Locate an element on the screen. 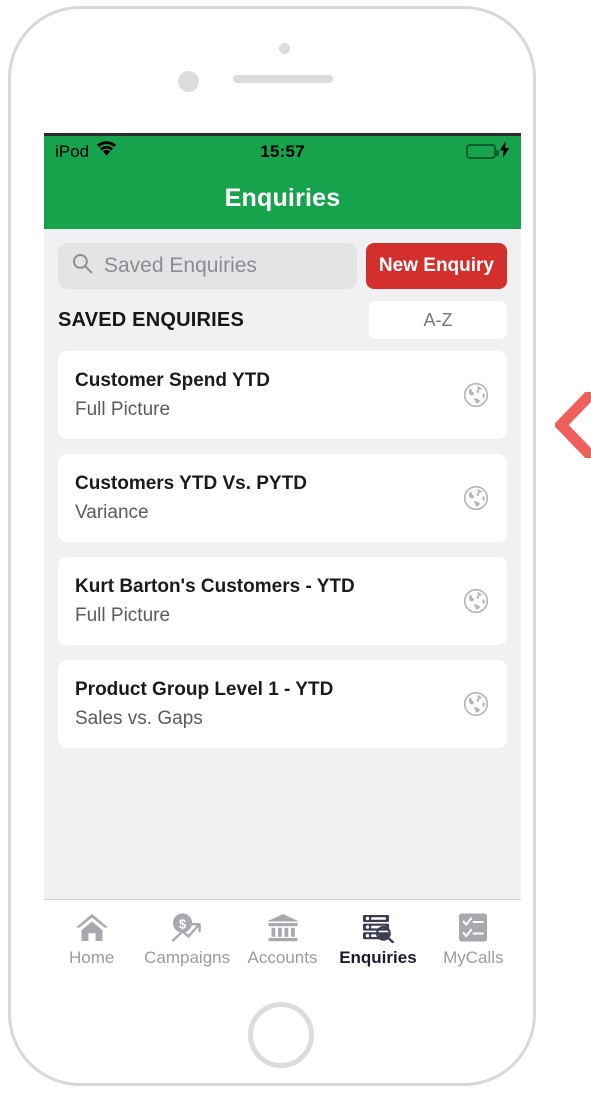  search-input: Saved Enquiries is located at coordinates (207, 266).